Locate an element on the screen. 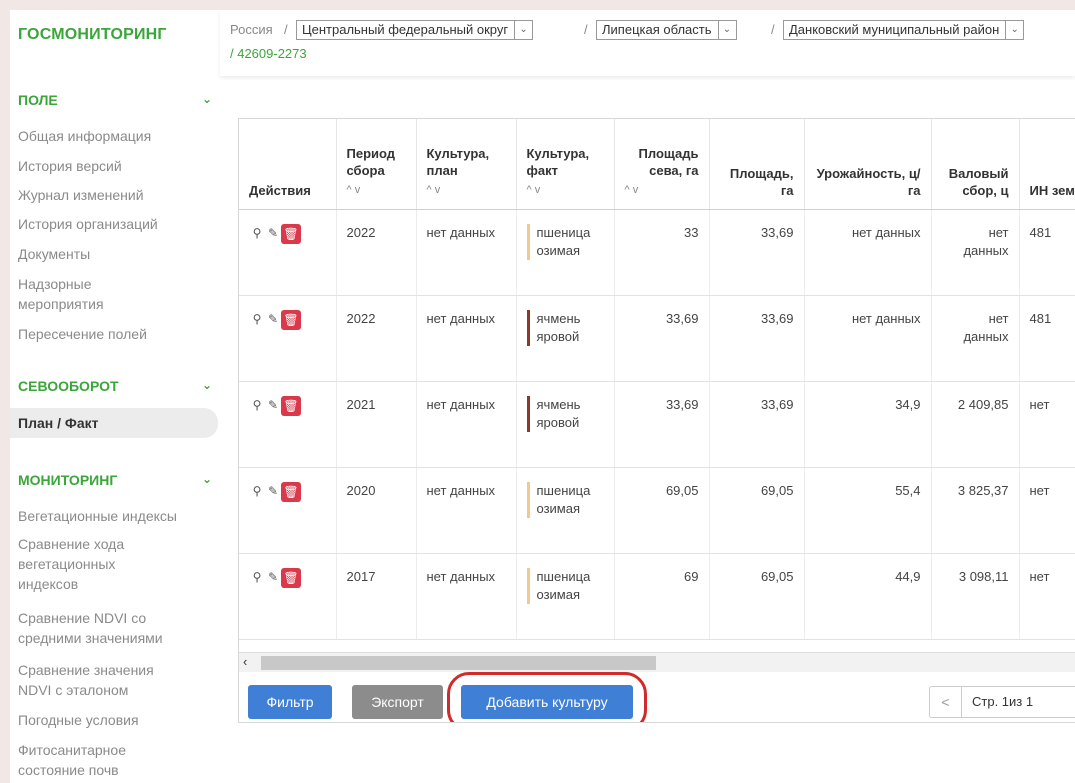  sidebar-item-change-log: Журнал изменений is located at coordinates (118, 195).